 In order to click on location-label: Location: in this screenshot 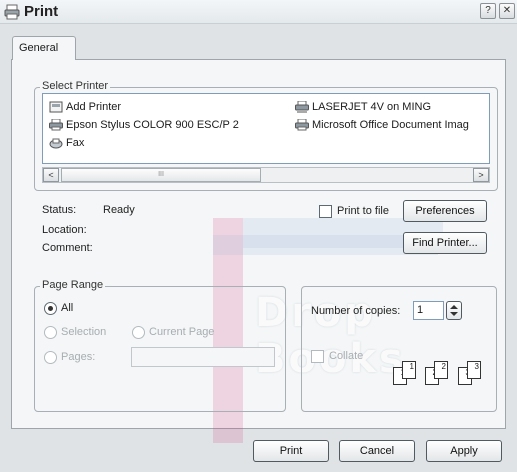, I will do `click(64, 230)`.